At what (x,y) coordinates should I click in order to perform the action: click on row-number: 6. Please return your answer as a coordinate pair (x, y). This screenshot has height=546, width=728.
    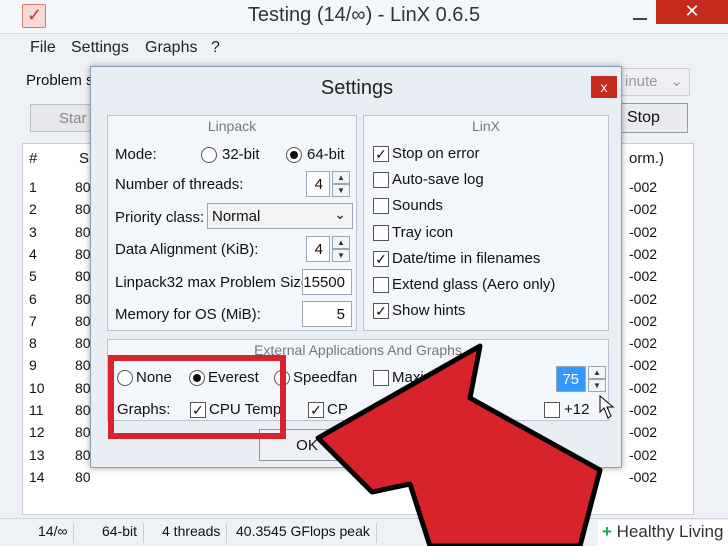
    Looking at the image, I should click on (33, 298).